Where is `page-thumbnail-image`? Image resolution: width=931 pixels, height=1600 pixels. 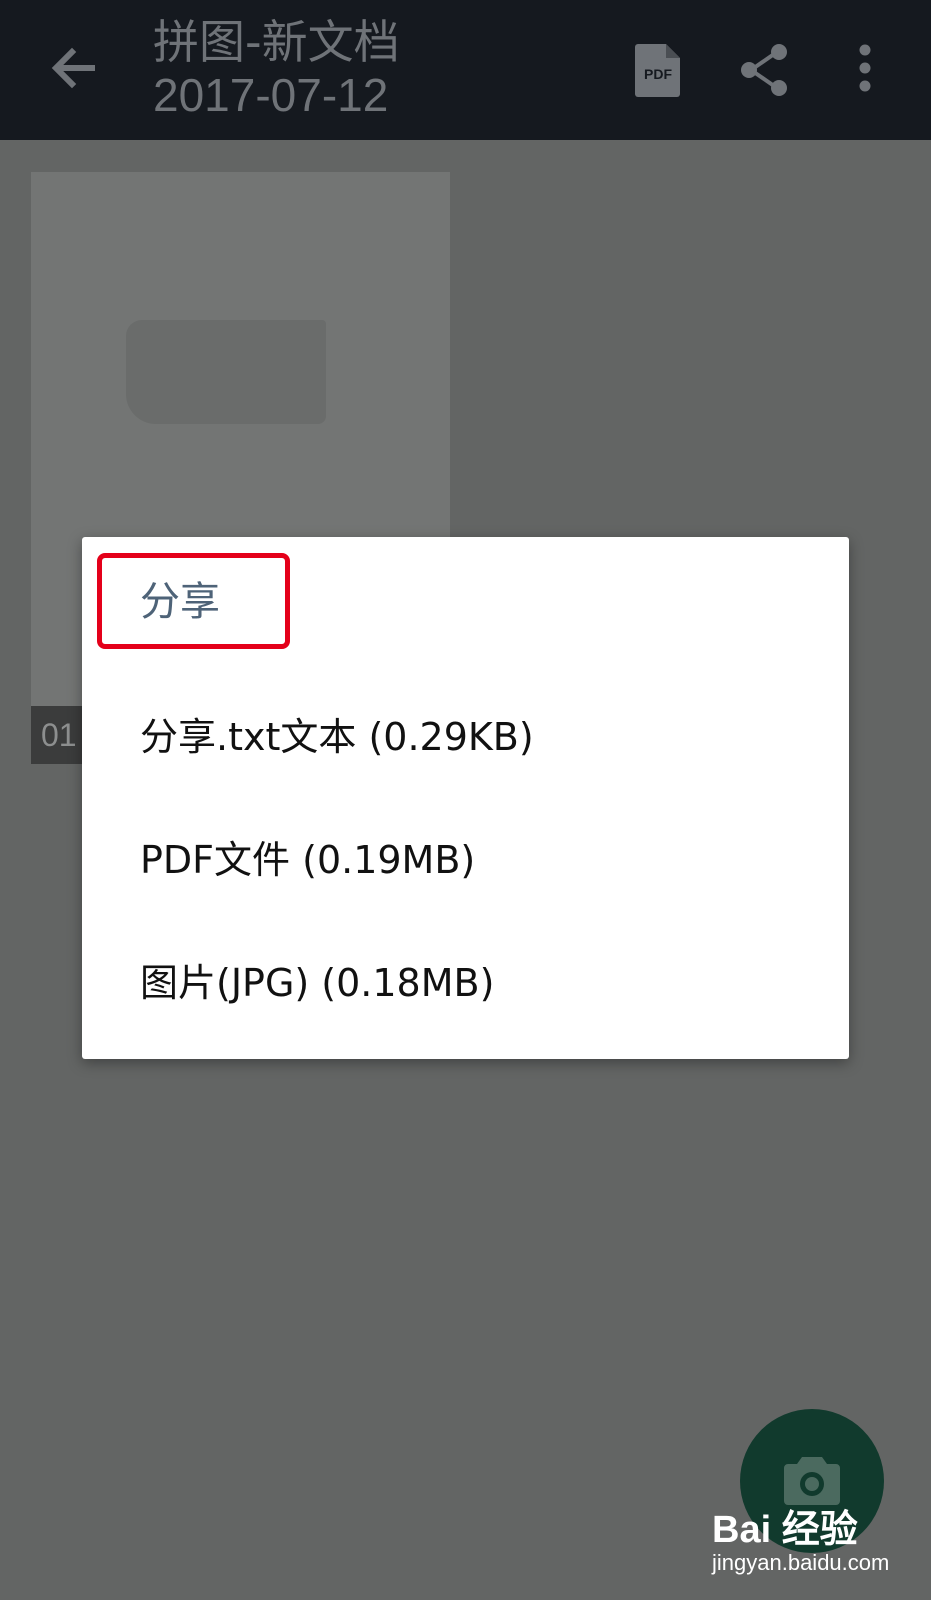 page-thumbnail-image is located at coordinates (226, 372).